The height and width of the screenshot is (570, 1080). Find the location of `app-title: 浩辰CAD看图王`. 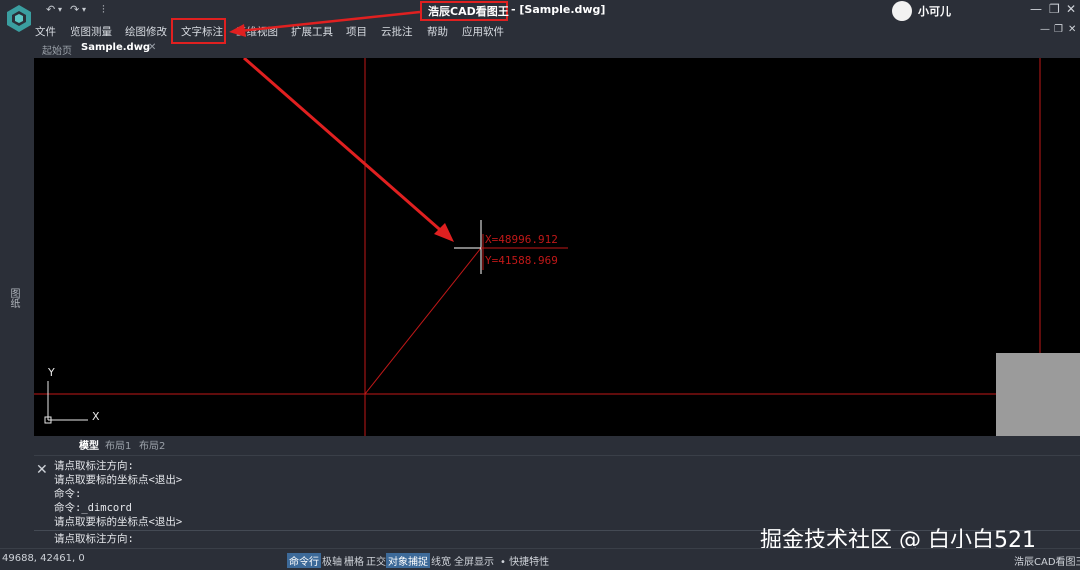

app-title: 浩辰CAD看图王 is located at coordinates (468, 11).